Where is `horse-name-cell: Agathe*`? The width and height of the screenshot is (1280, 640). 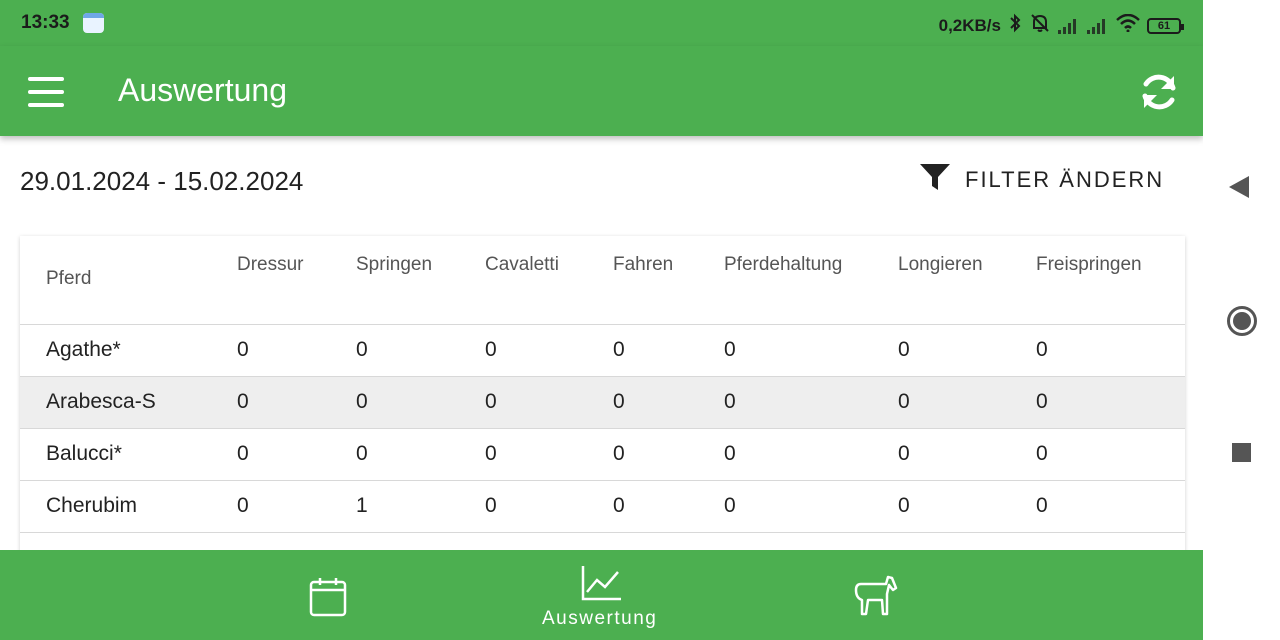 horse-name-cell: Agathe* is located at coordinates (128, 350).